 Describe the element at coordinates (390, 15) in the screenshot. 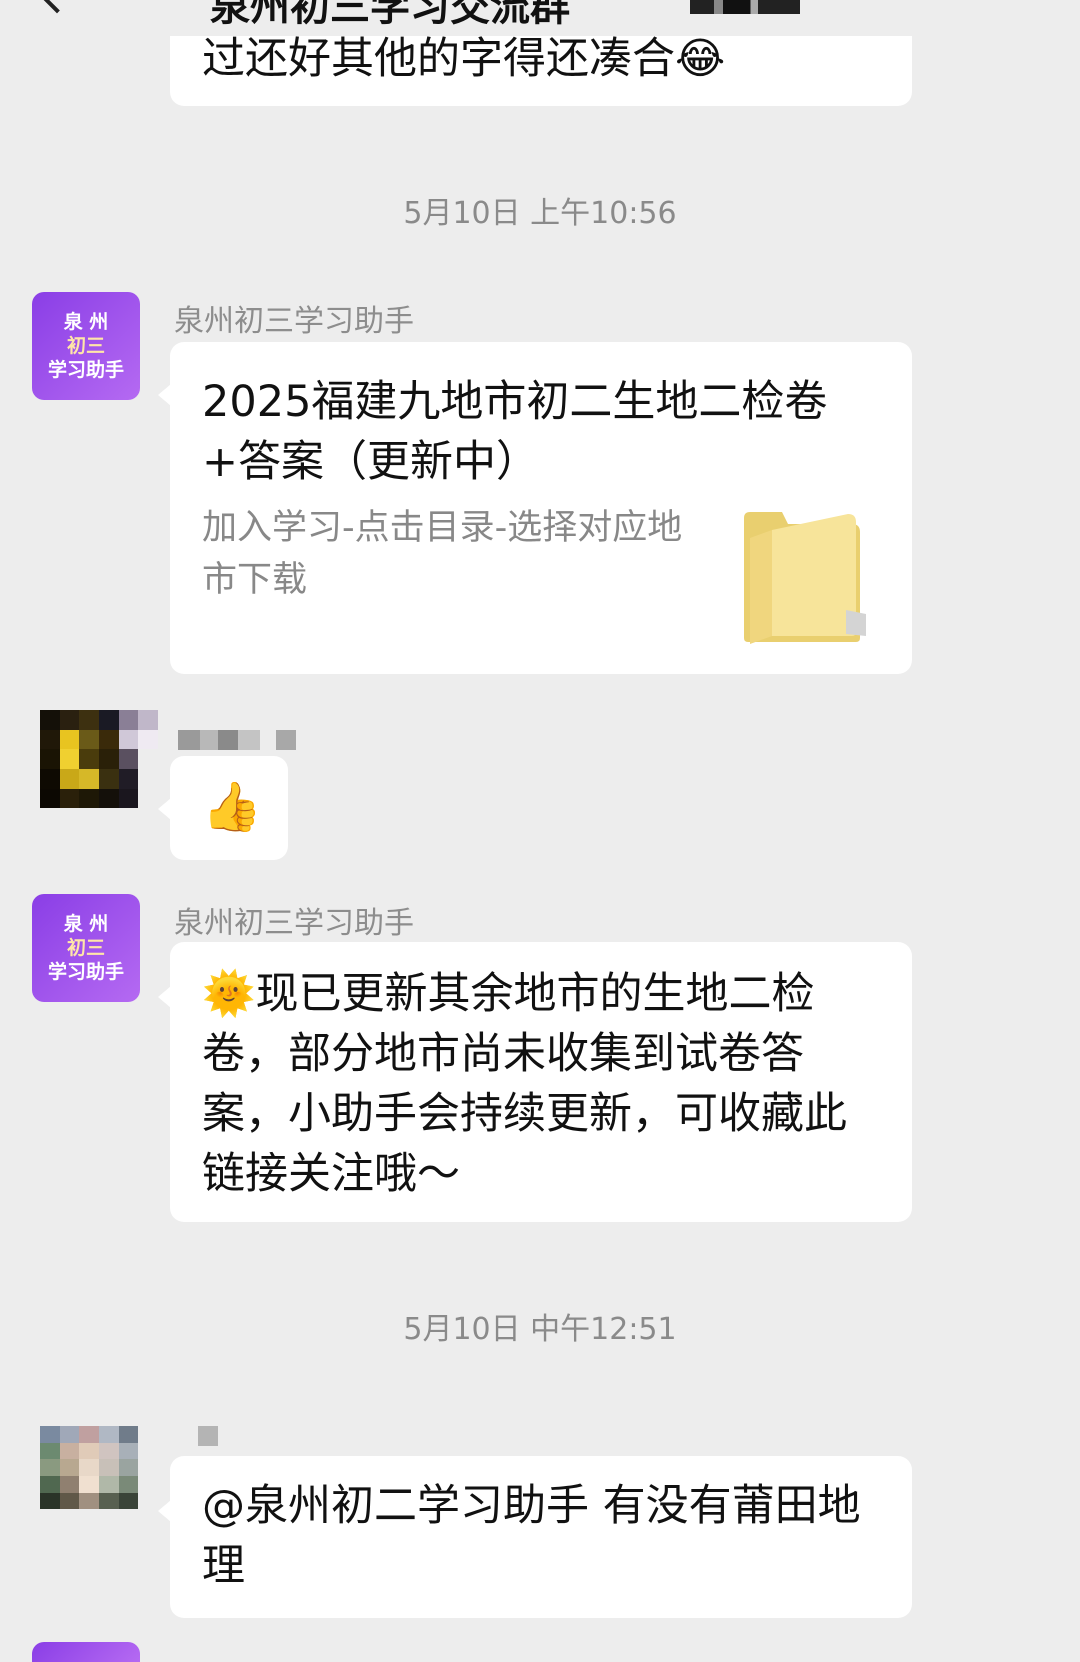

I see `chat-title: 泉州初三学习交流群` at that location.